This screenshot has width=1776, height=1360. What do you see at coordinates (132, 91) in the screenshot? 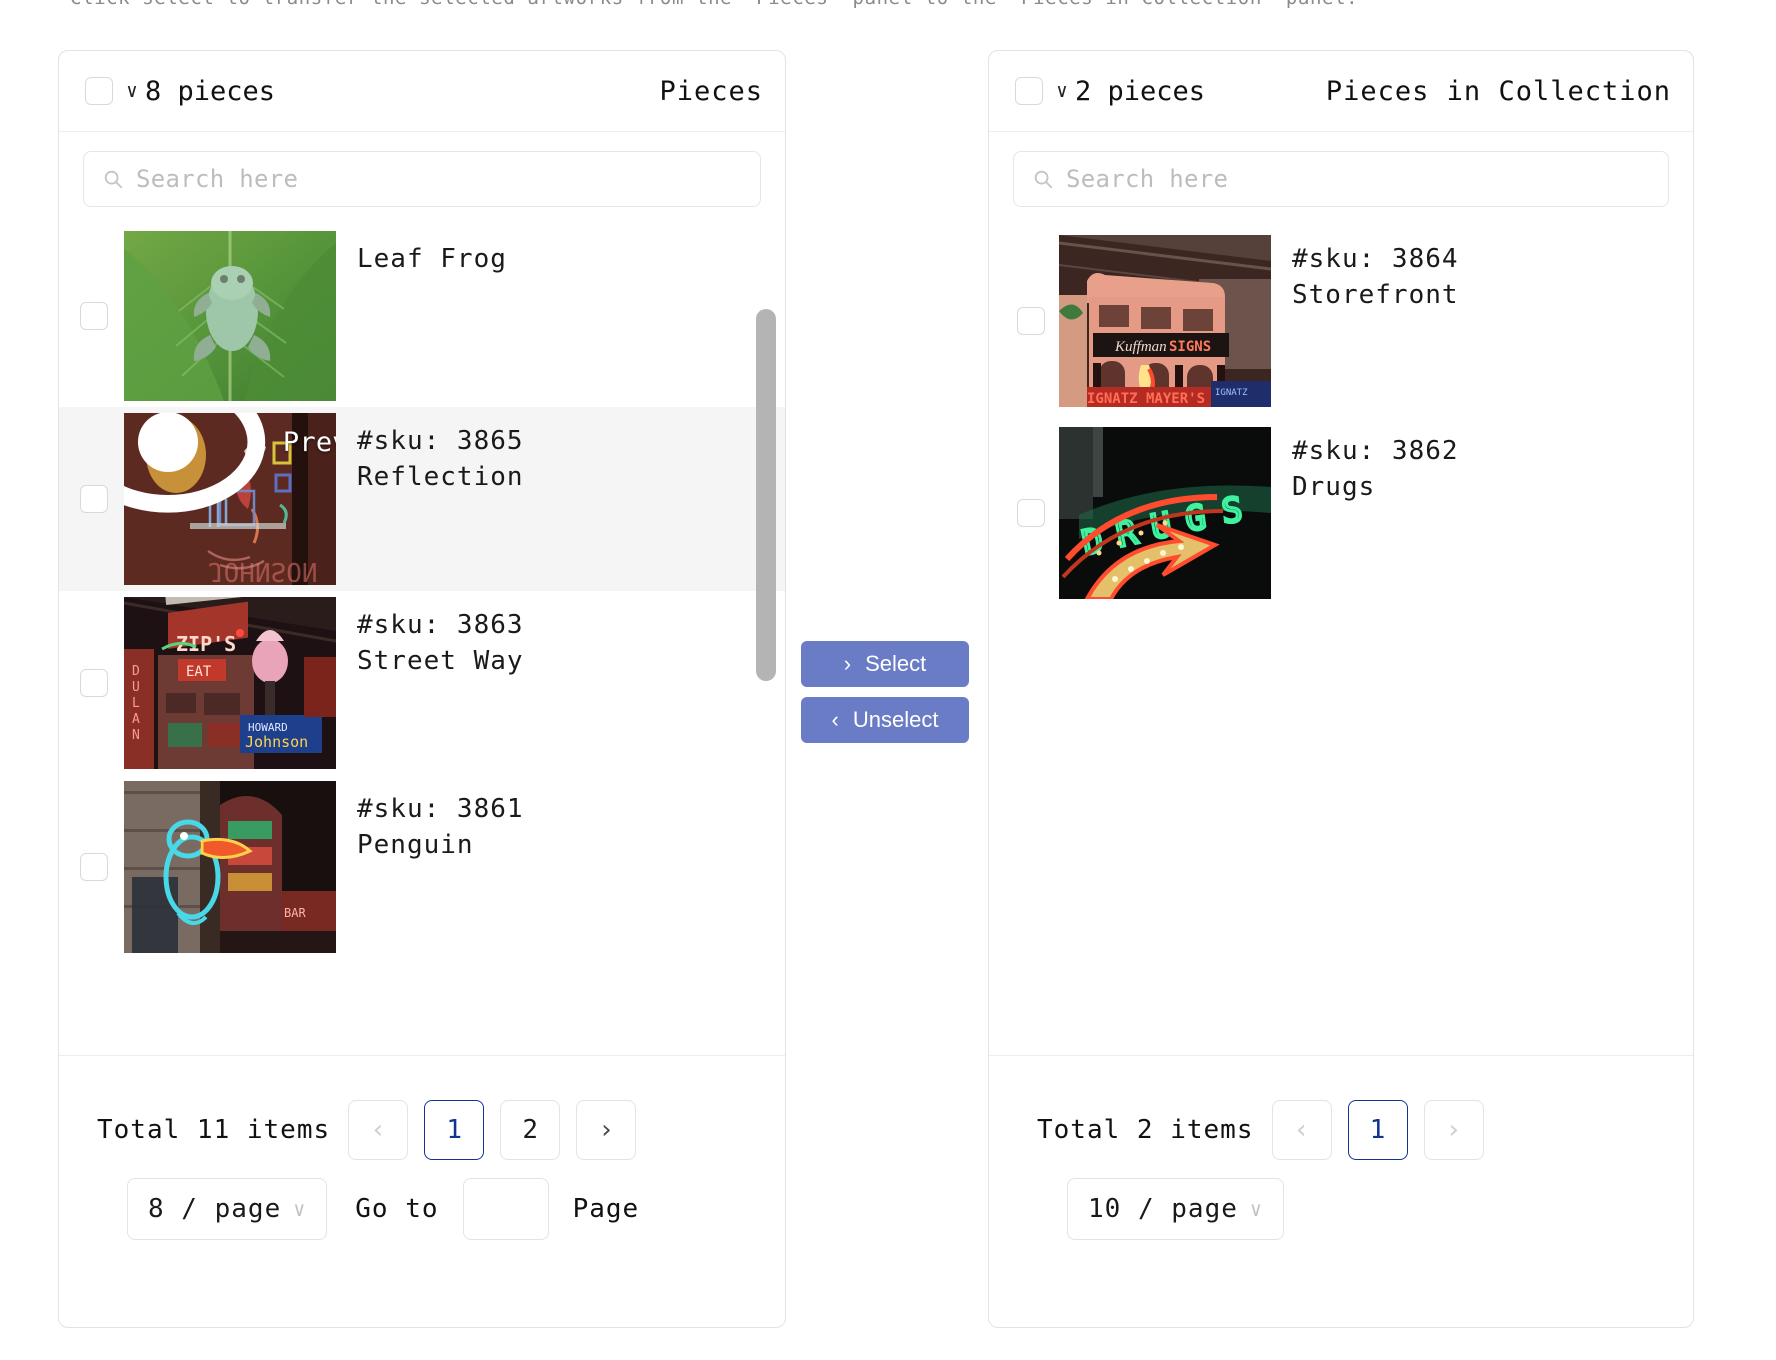
I see `chevron-down-icon-pieces: ∨` at bounding box center [132, 91].